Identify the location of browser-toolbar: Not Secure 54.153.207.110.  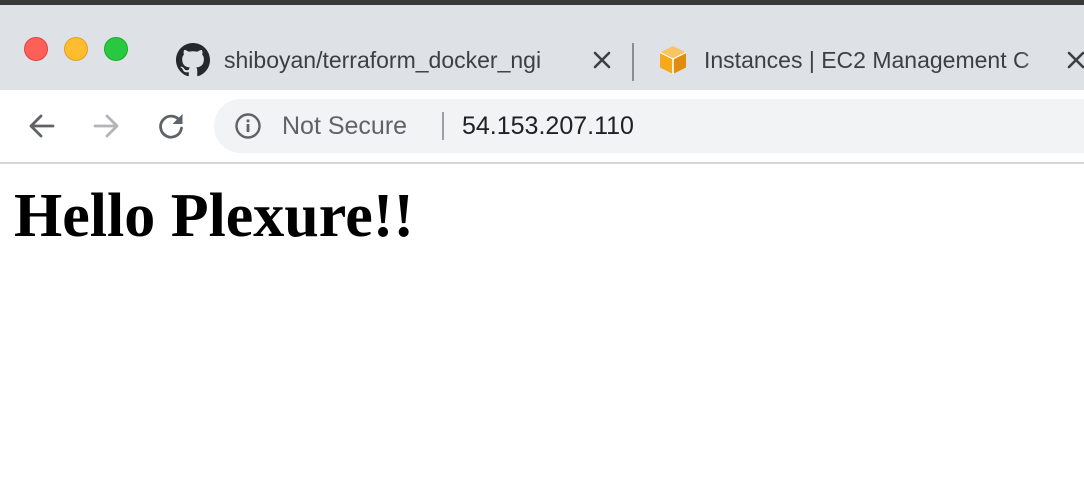
(542, 126).